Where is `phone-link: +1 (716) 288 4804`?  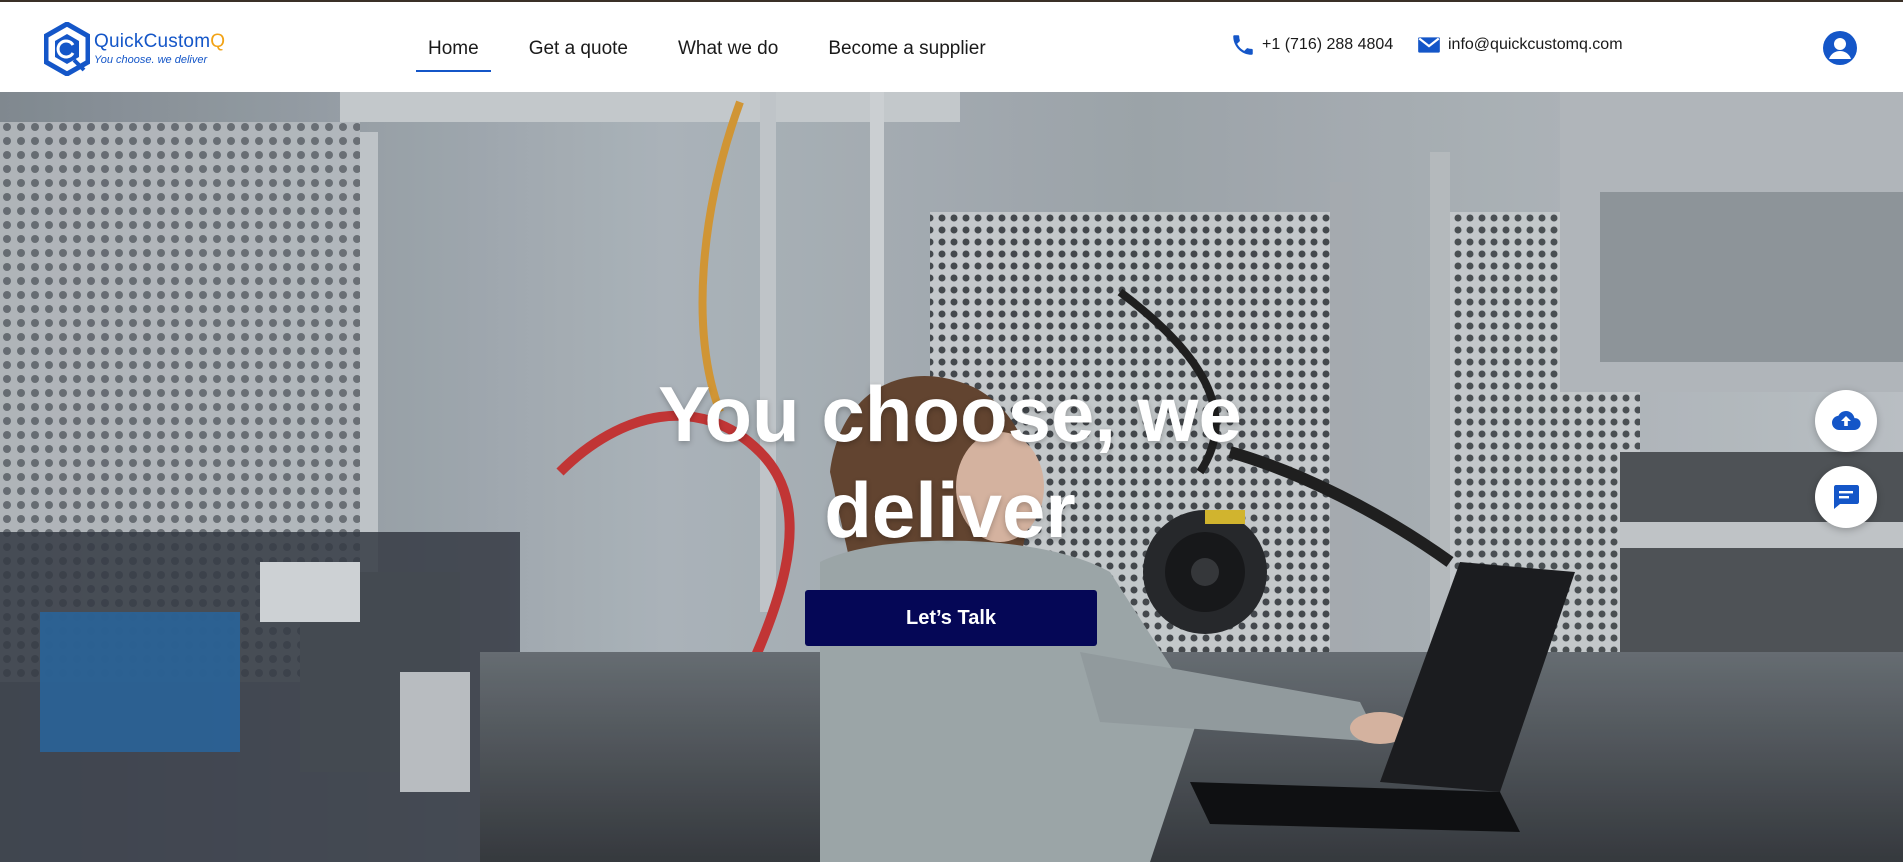 phone-link: +1 (716) 288 4804 is located at coordinates (1311, 45).